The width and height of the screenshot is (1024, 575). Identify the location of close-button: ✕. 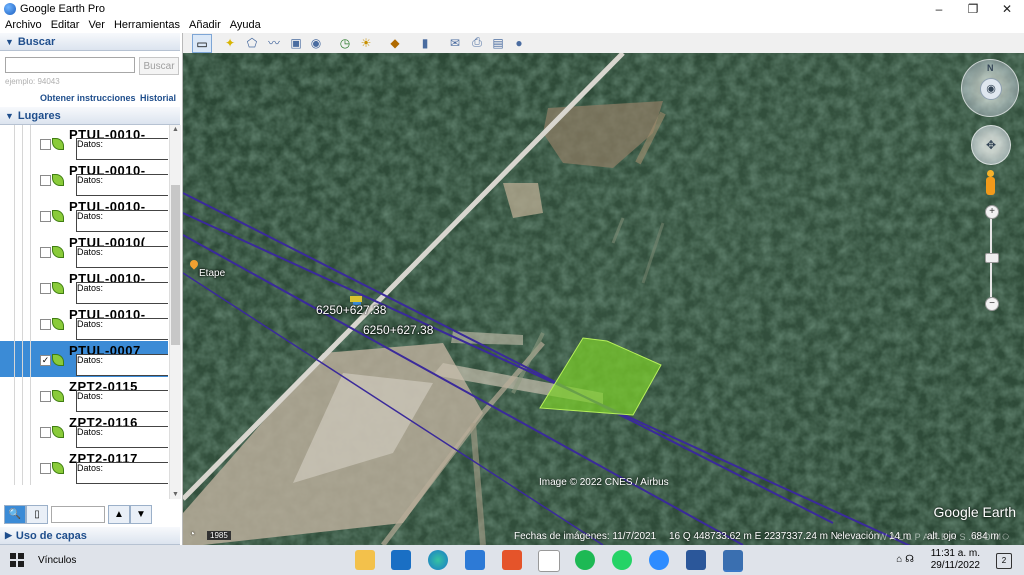
(1007, 8).